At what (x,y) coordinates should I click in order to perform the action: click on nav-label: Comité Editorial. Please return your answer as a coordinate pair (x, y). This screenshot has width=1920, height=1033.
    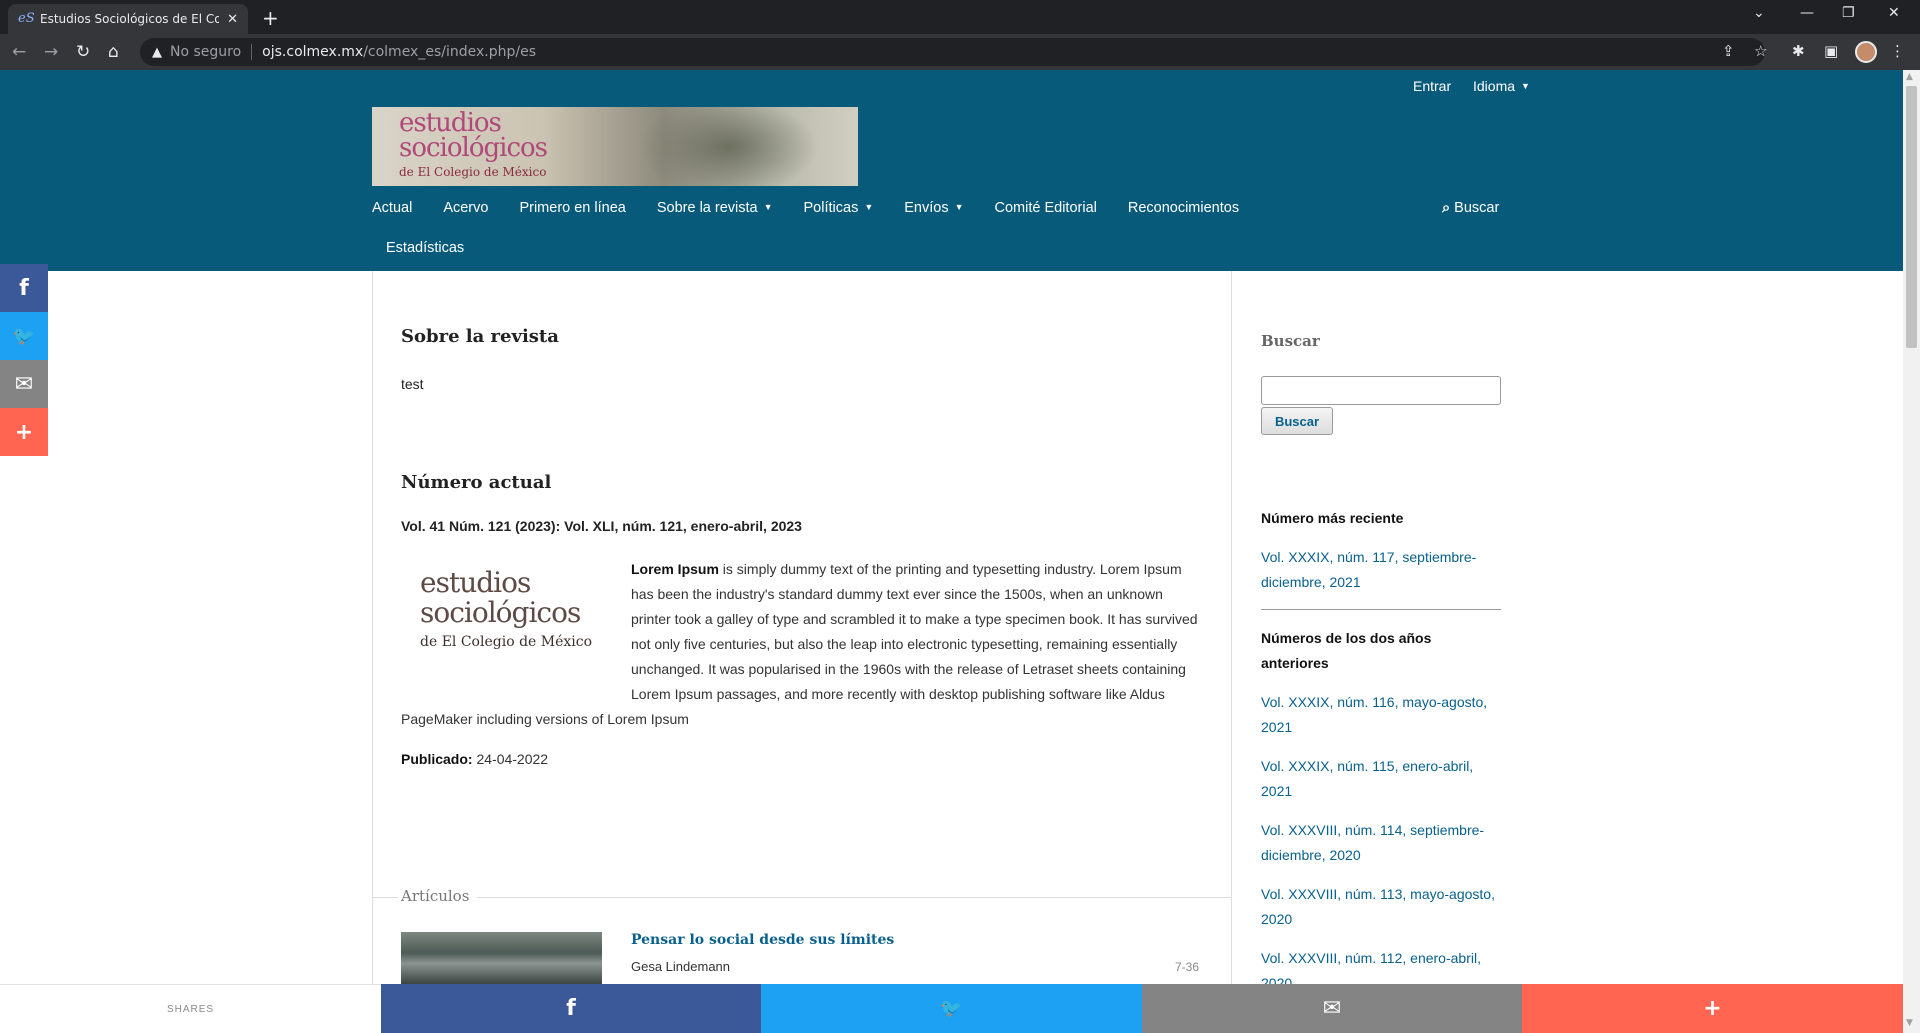
    Looking at the image, I should click on (1045, 208).